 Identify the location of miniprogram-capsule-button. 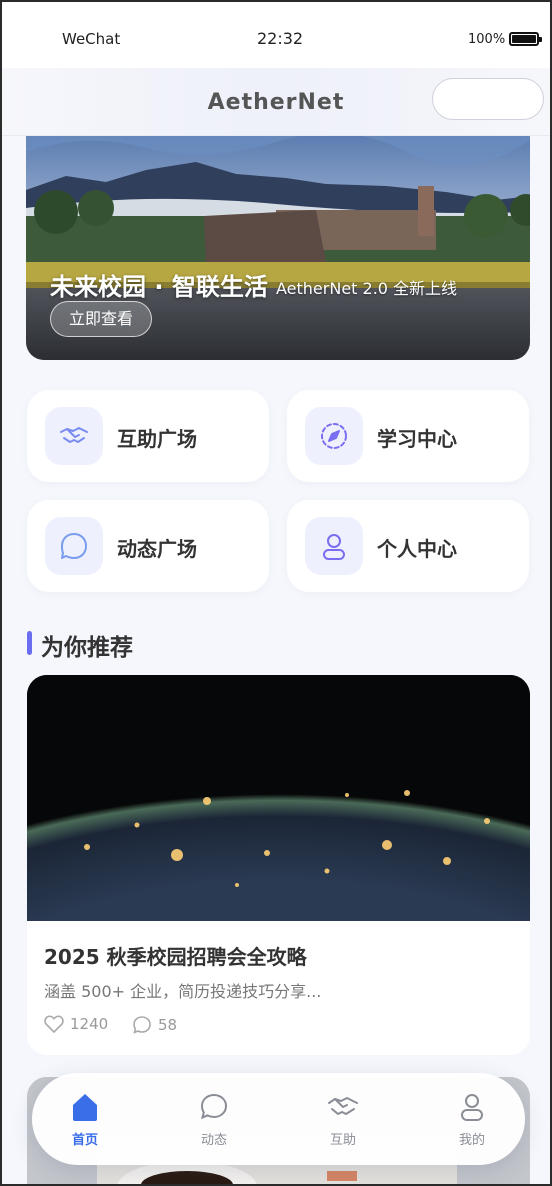
(488, 99).